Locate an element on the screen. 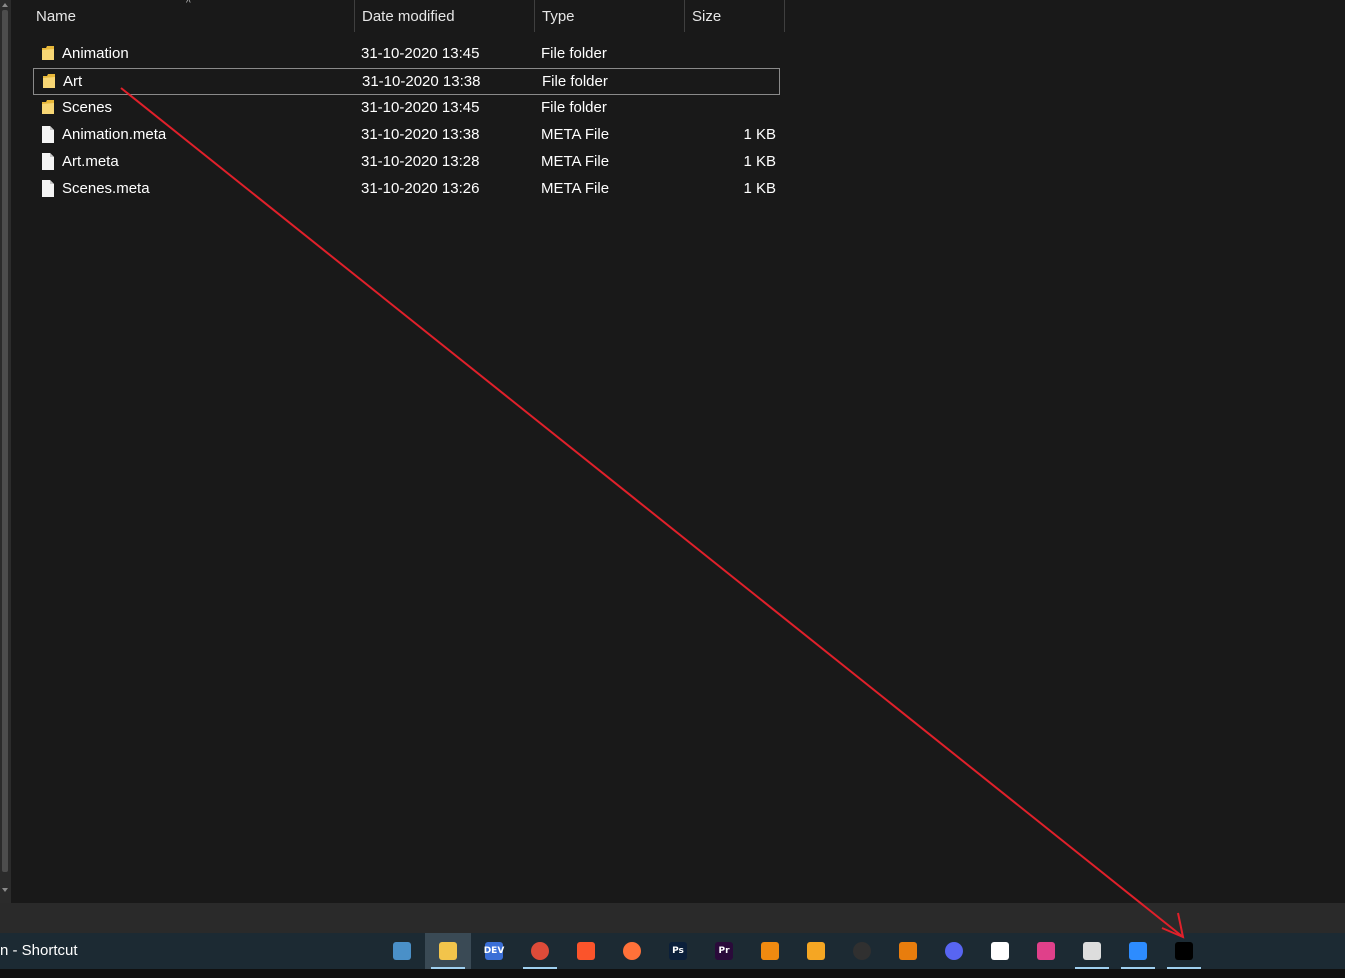 The image size is (1345, 978). file-date-modified: 31-10-2020 13:28 is located at coordinates (420, 161).